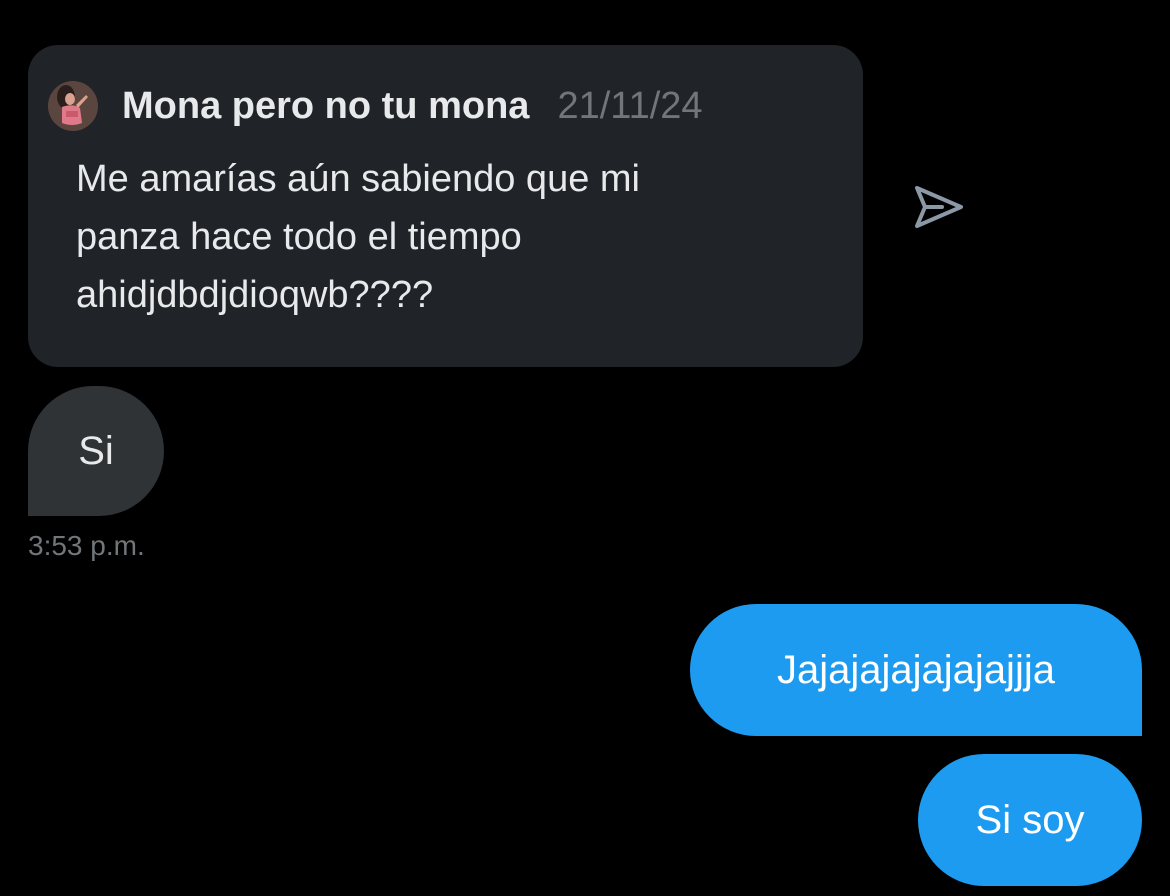 The image size is (1170, 896). Describe the element at coordinates (299, 237) in the screenshot. I see `quoted-text-line: panza hace todo el tiempo` at that location.